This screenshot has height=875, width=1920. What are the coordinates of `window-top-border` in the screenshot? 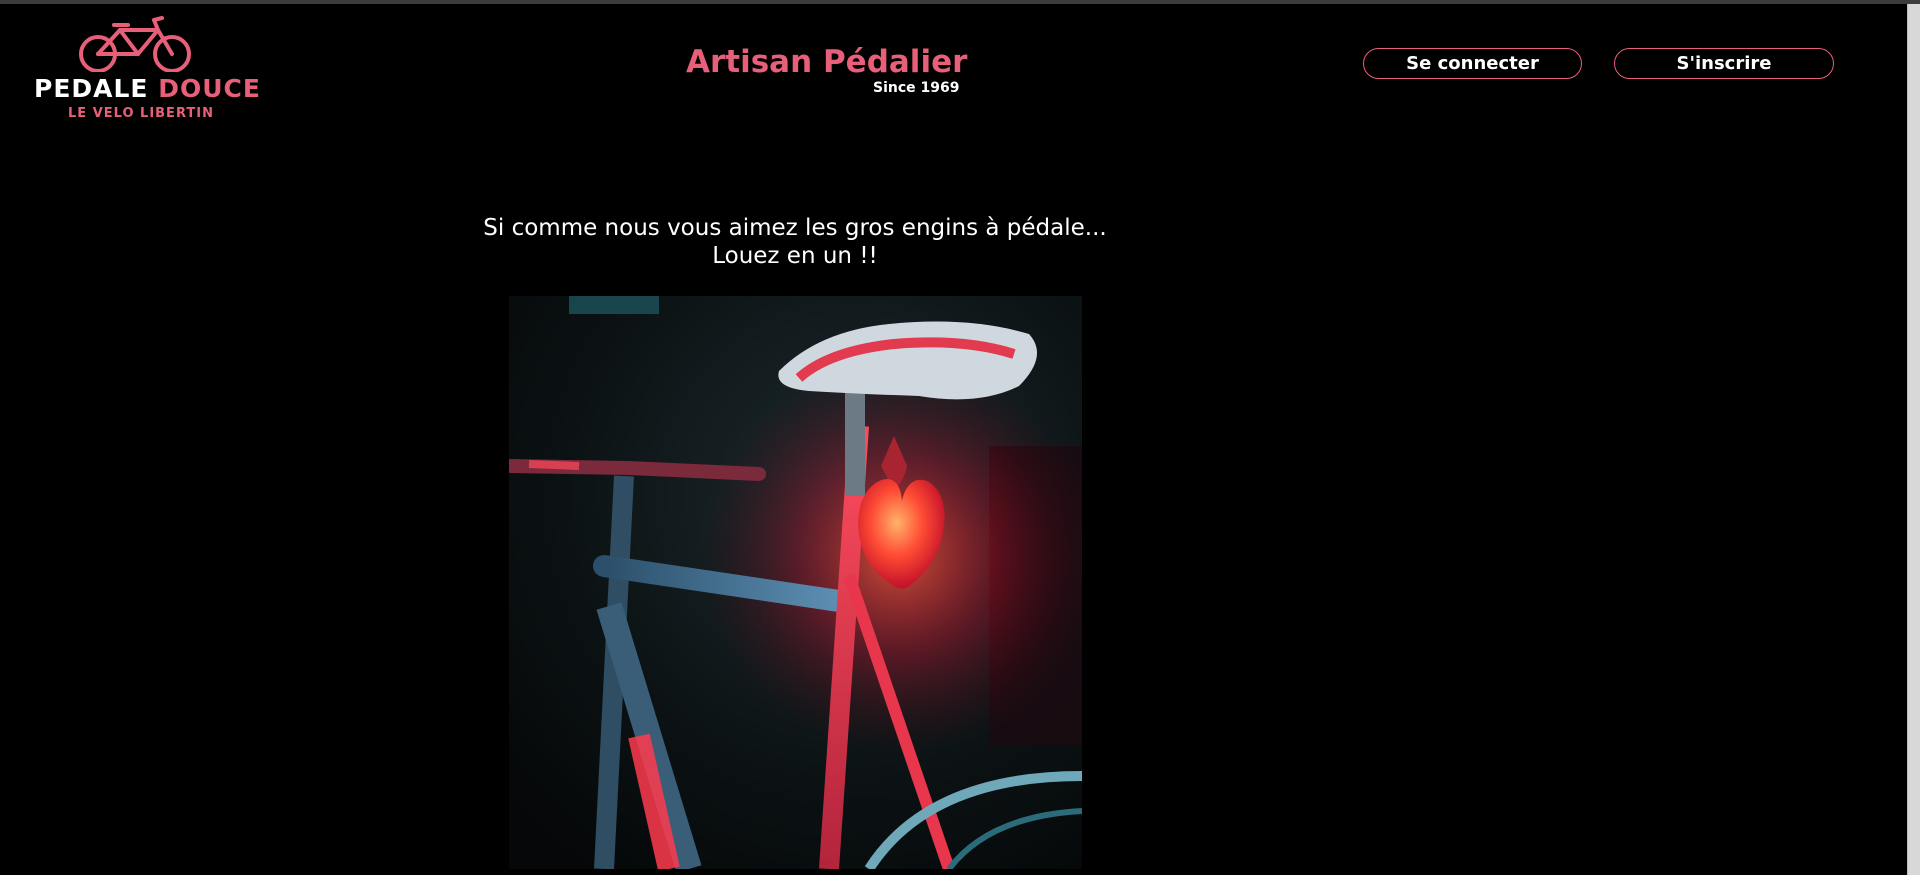 It's located at (960, 2).